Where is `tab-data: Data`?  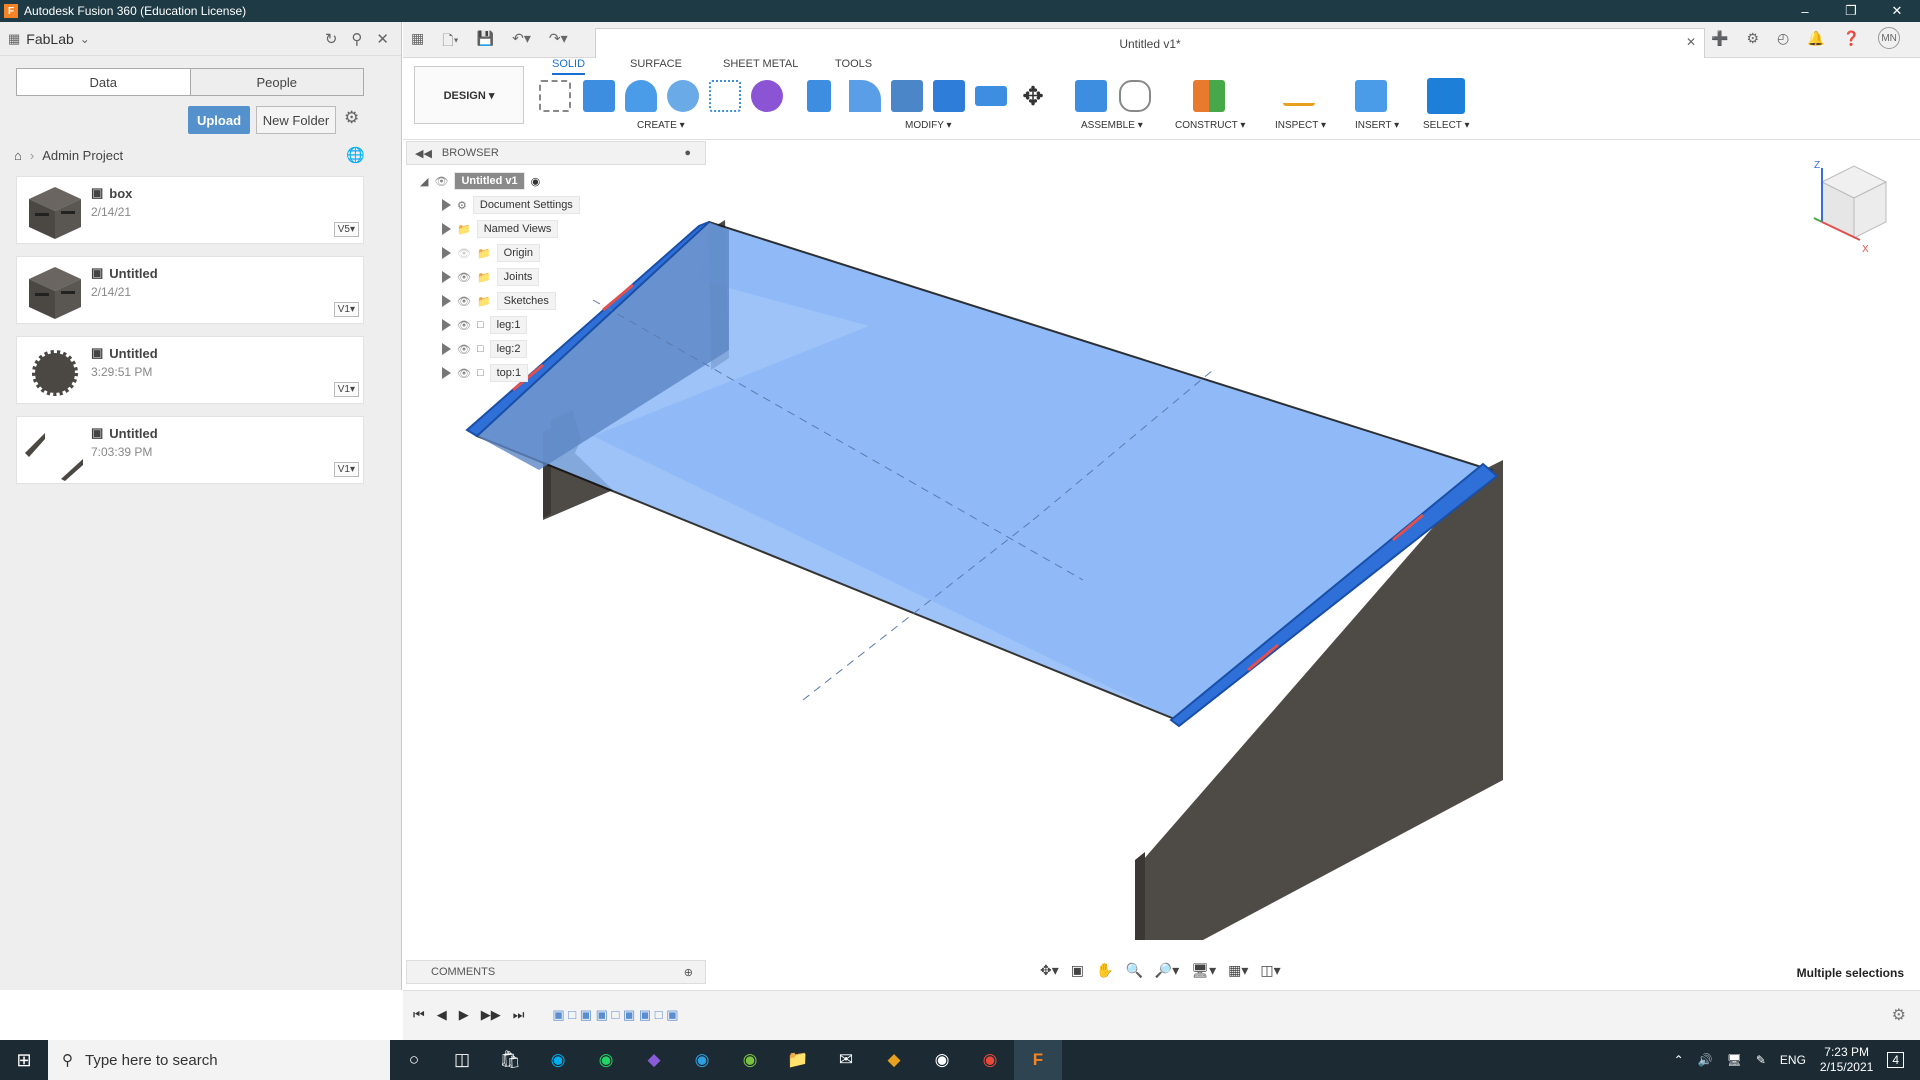 tab-data: Data is located at coordinates (103, 82).